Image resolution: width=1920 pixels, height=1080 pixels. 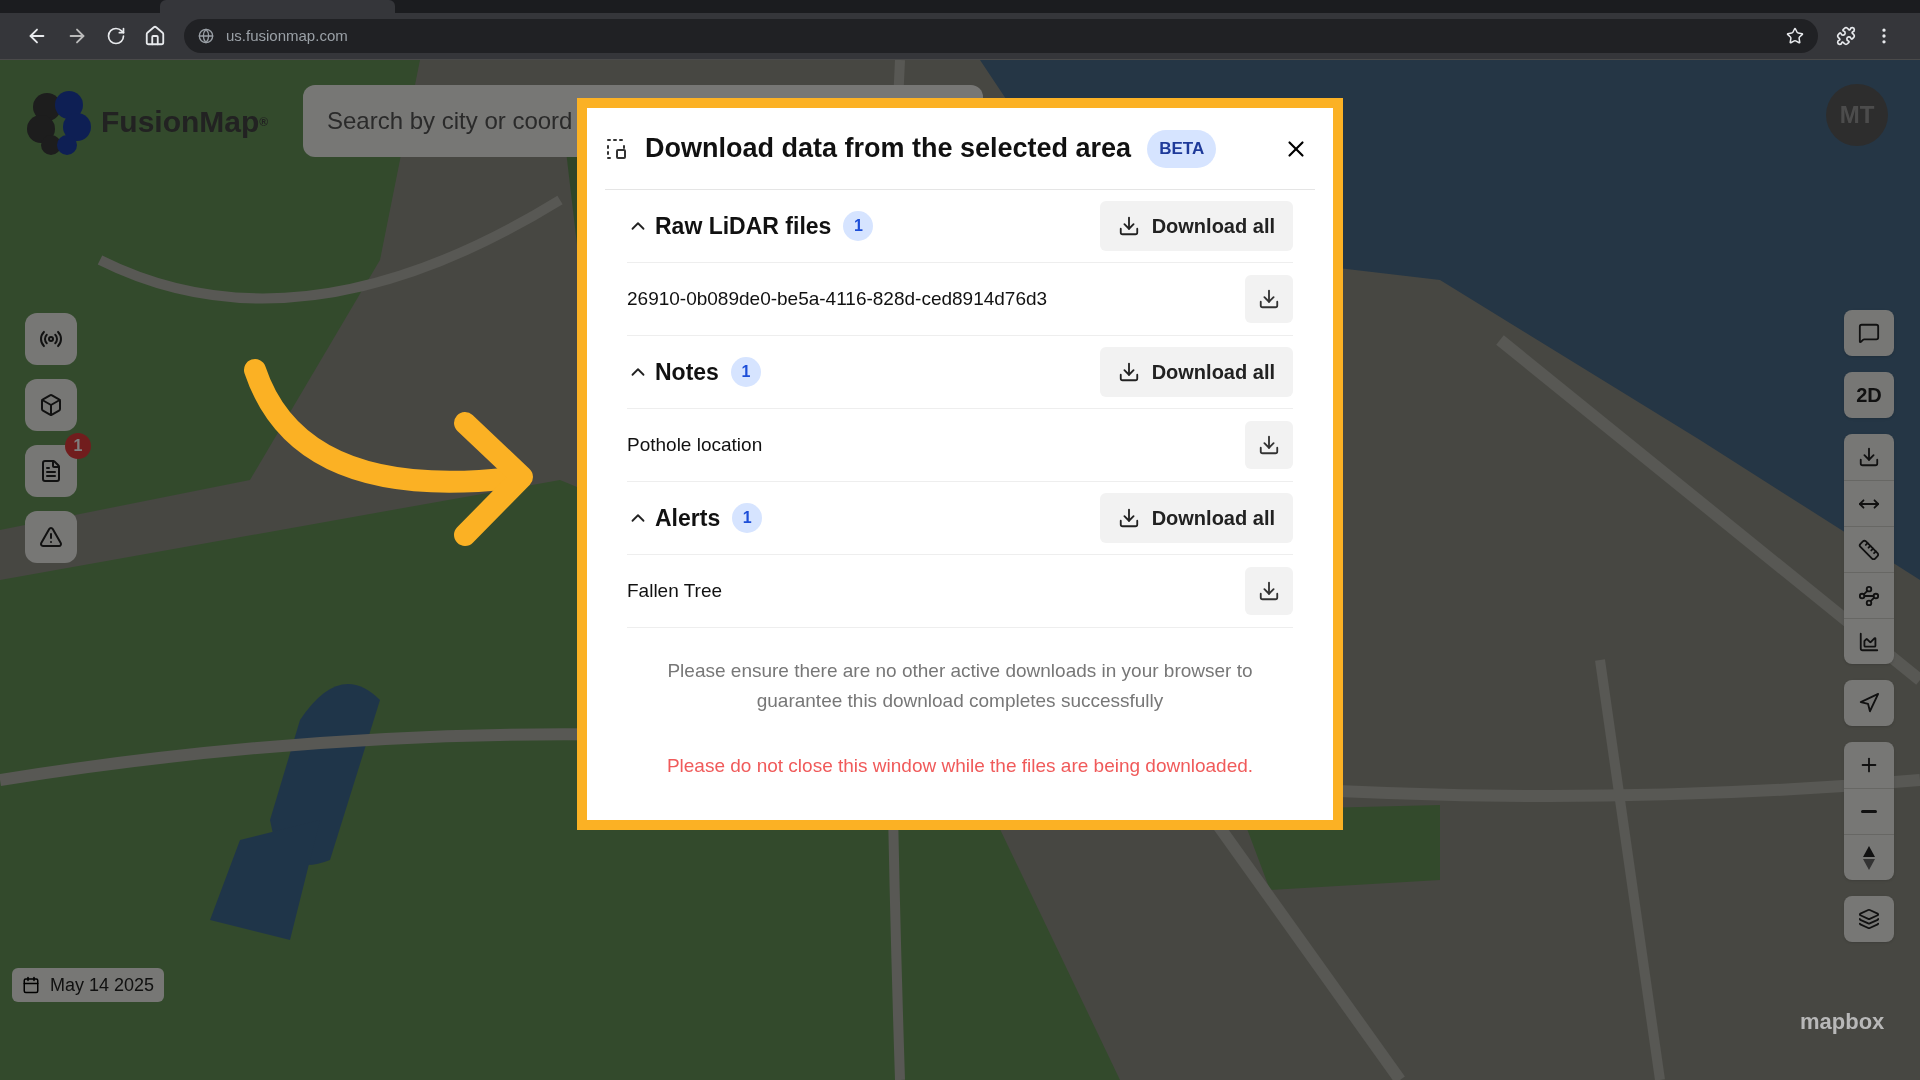 What do you see at coordinates (743, 226) in the screenshot?
I see `section-title: Raw LiDAR files` at bounding box center [743, 226].